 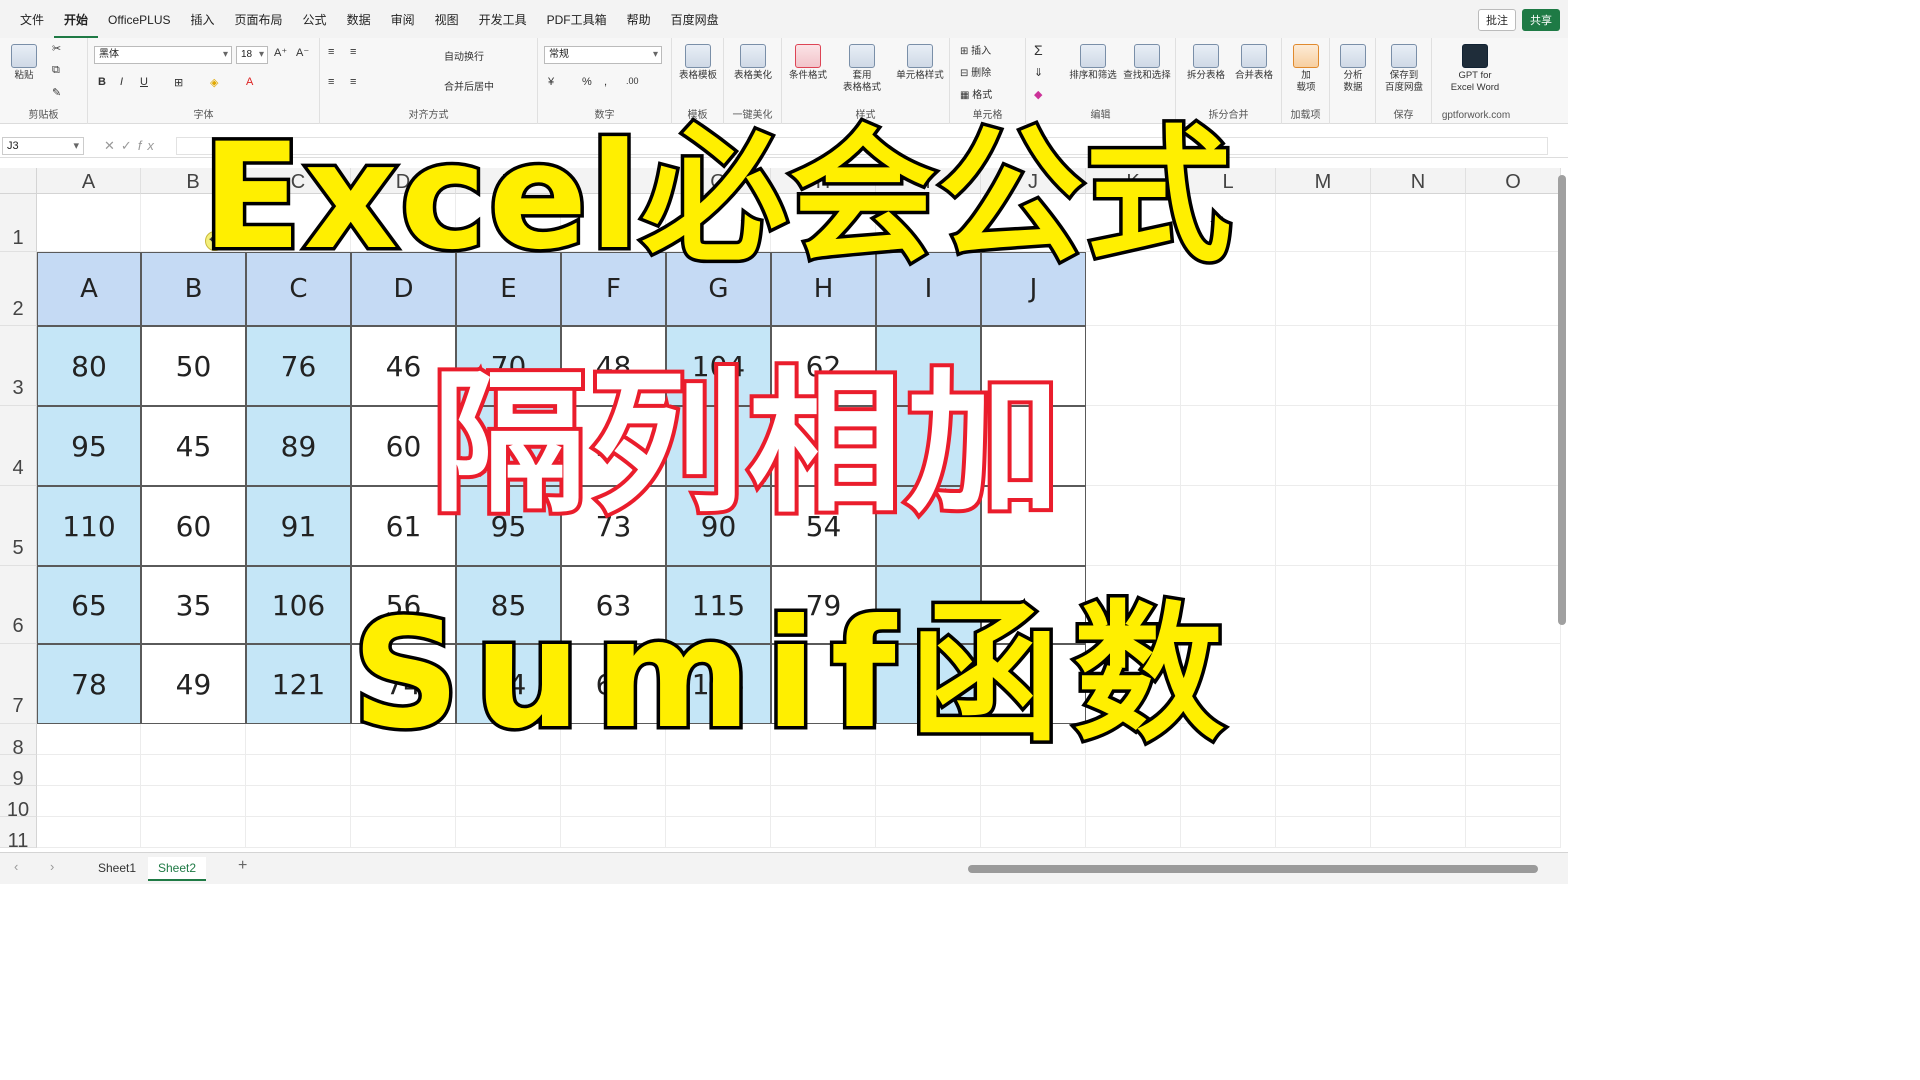 I want to click on bold-icon: B, so click(x=102, y=82).